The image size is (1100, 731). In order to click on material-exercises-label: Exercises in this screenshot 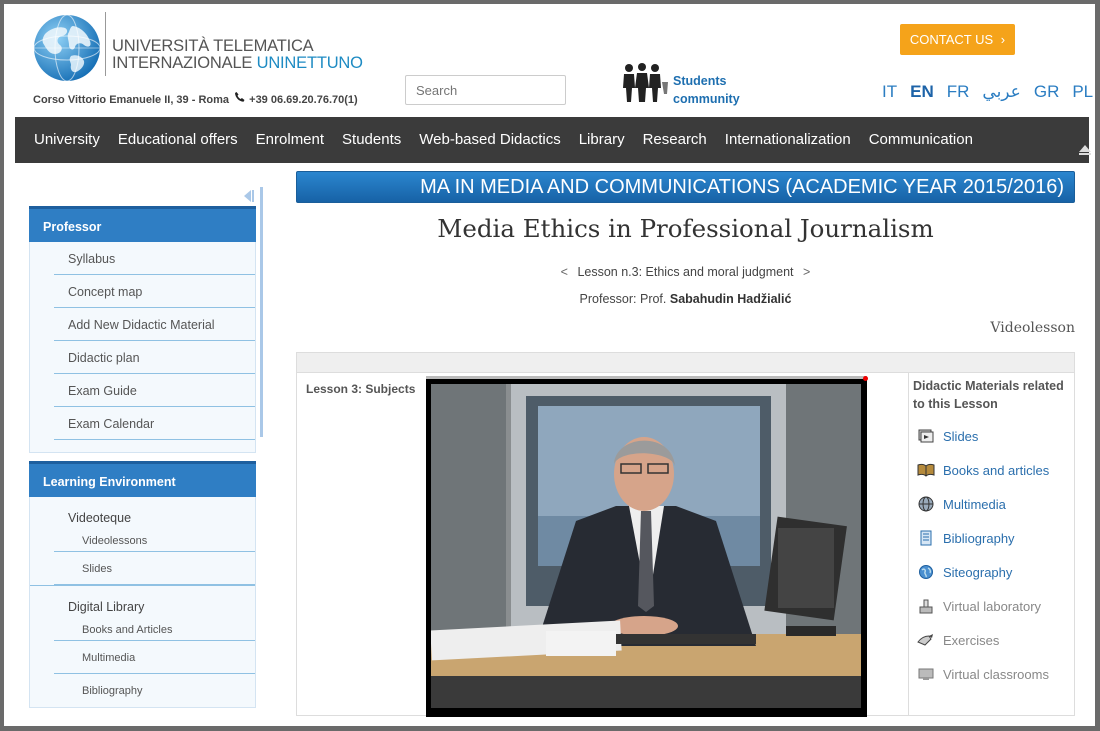, I will do `click(971, 640)`.